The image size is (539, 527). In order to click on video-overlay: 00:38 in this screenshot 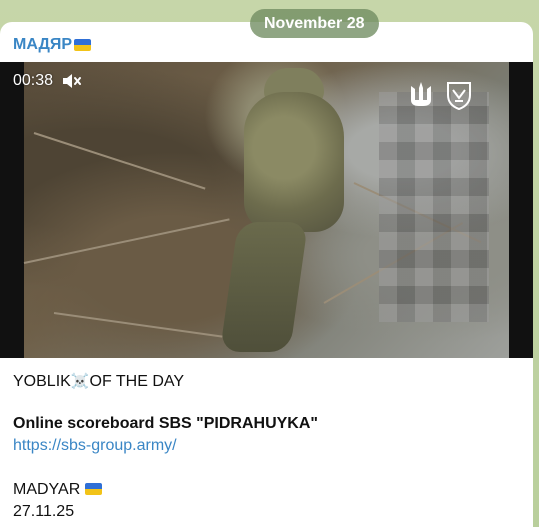, I will do `click(47, 81)`.